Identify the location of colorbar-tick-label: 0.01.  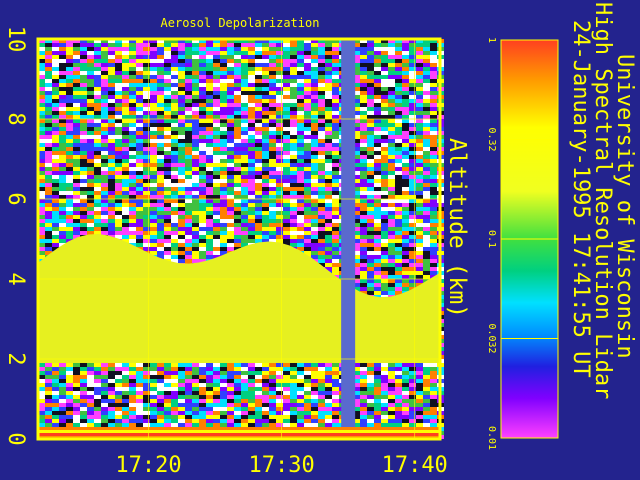
(491, 438).